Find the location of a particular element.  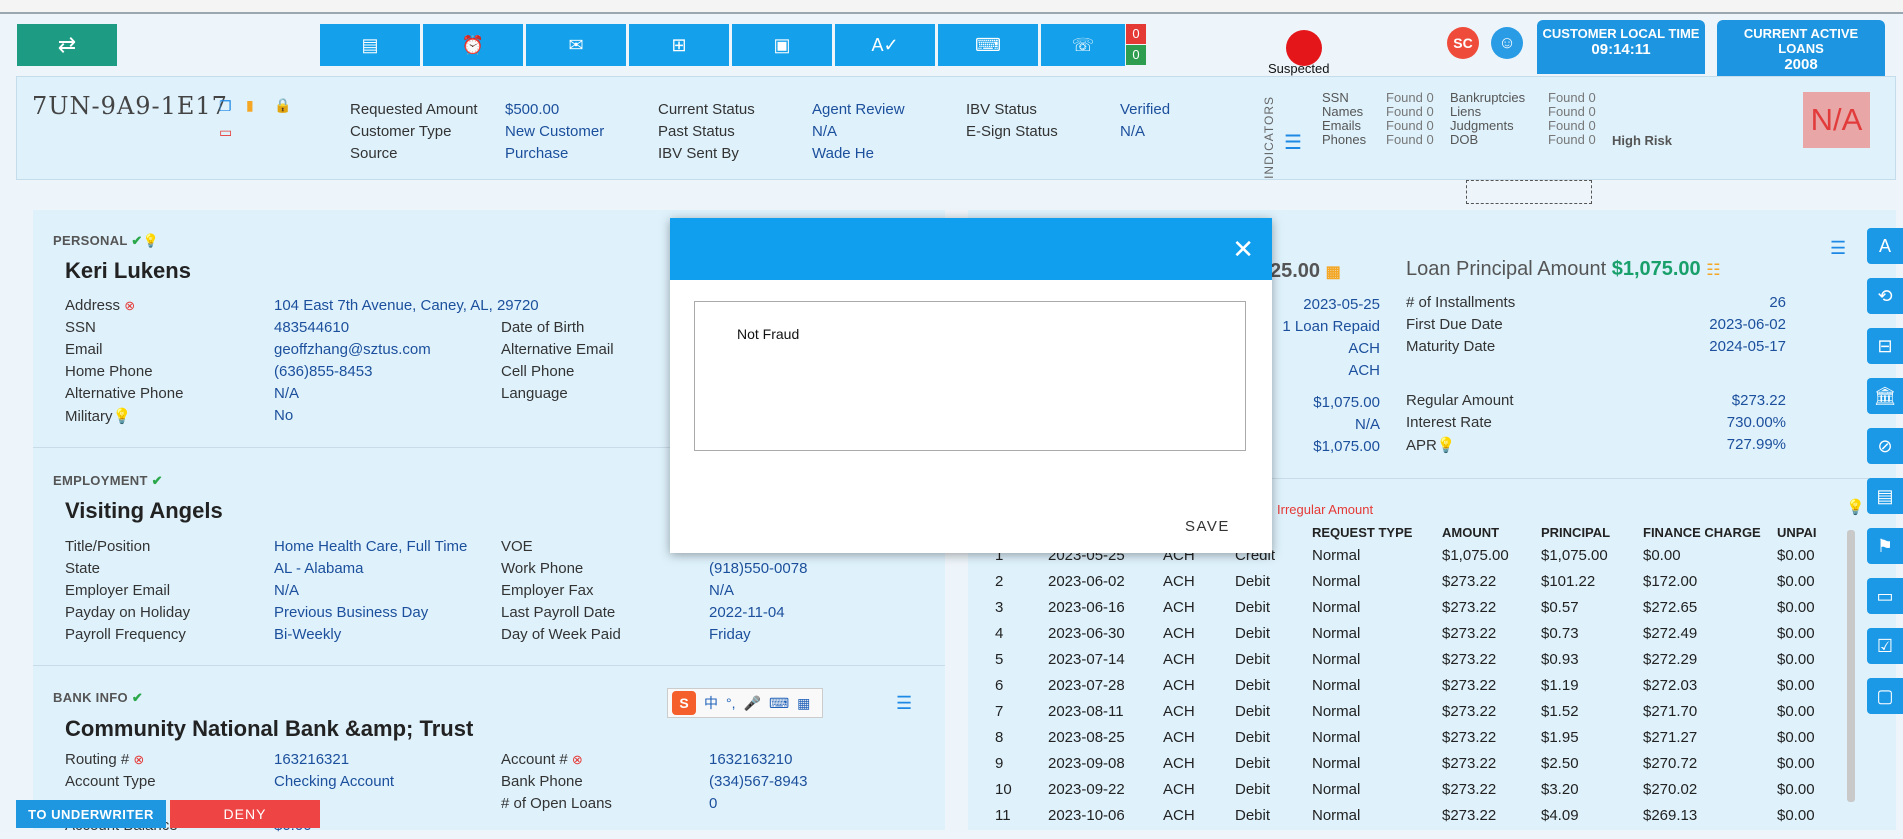

table-cell: $1.52 is located at coordinates (1560, 711).